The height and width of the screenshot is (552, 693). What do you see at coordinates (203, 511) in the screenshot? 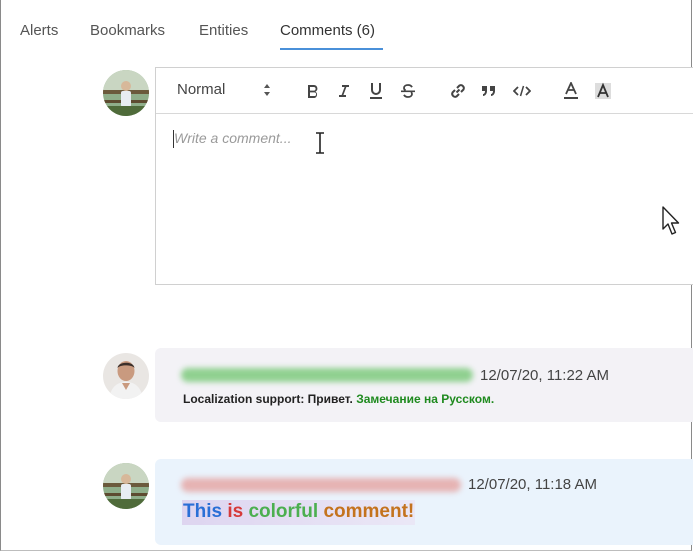
I see `comment-word: This` at bounding box center [203, 511].